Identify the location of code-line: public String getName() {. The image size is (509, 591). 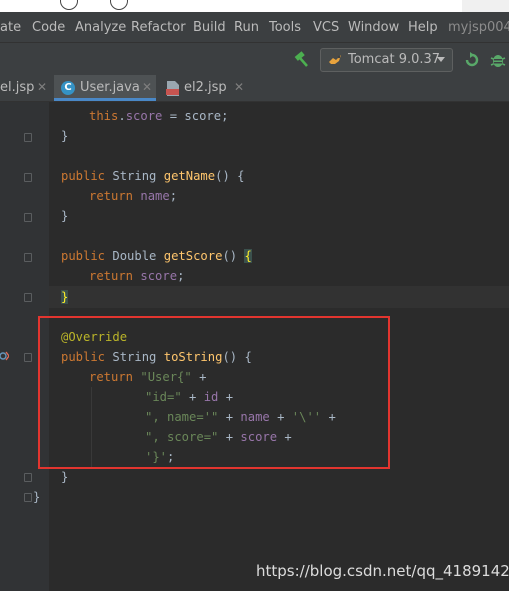
(153, 176).